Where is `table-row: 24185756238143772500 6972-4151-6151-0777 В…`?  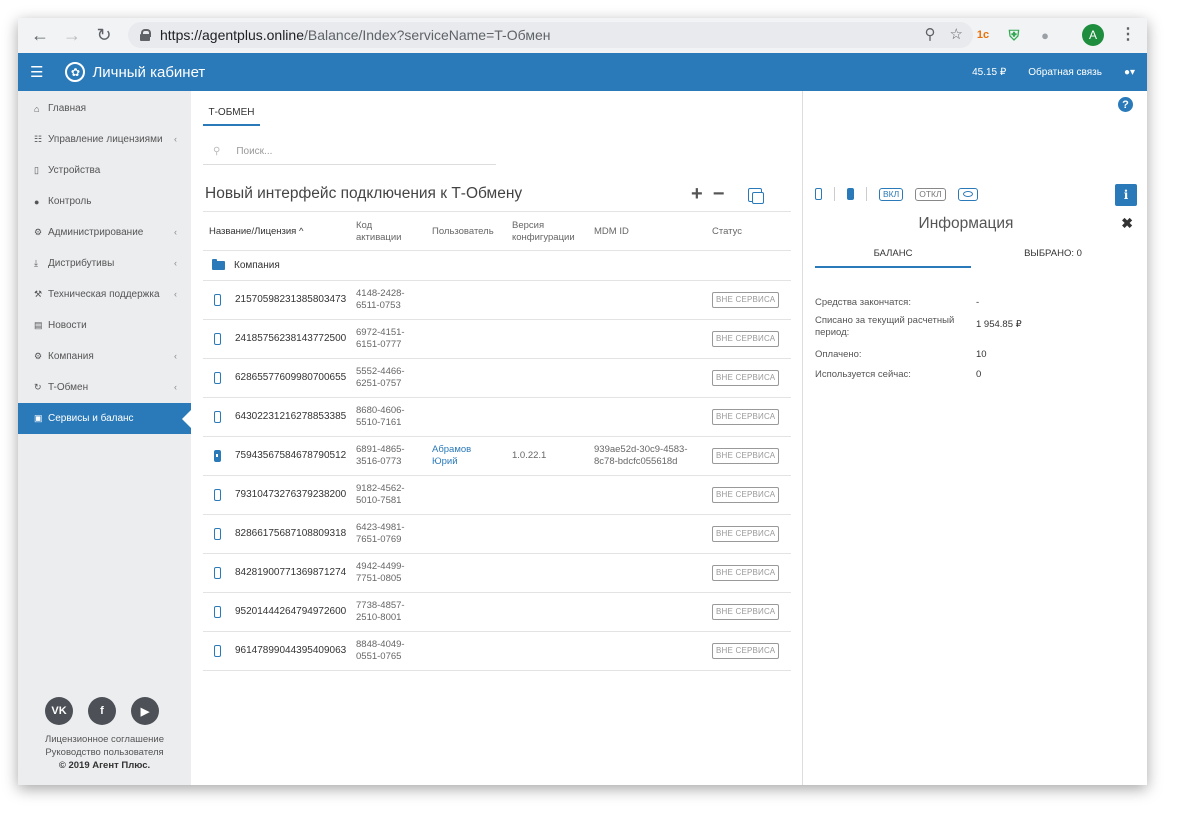
table-row: 24185756238143772500 6972-4151-6151-0777 В… is located at coordinates (497, 339).